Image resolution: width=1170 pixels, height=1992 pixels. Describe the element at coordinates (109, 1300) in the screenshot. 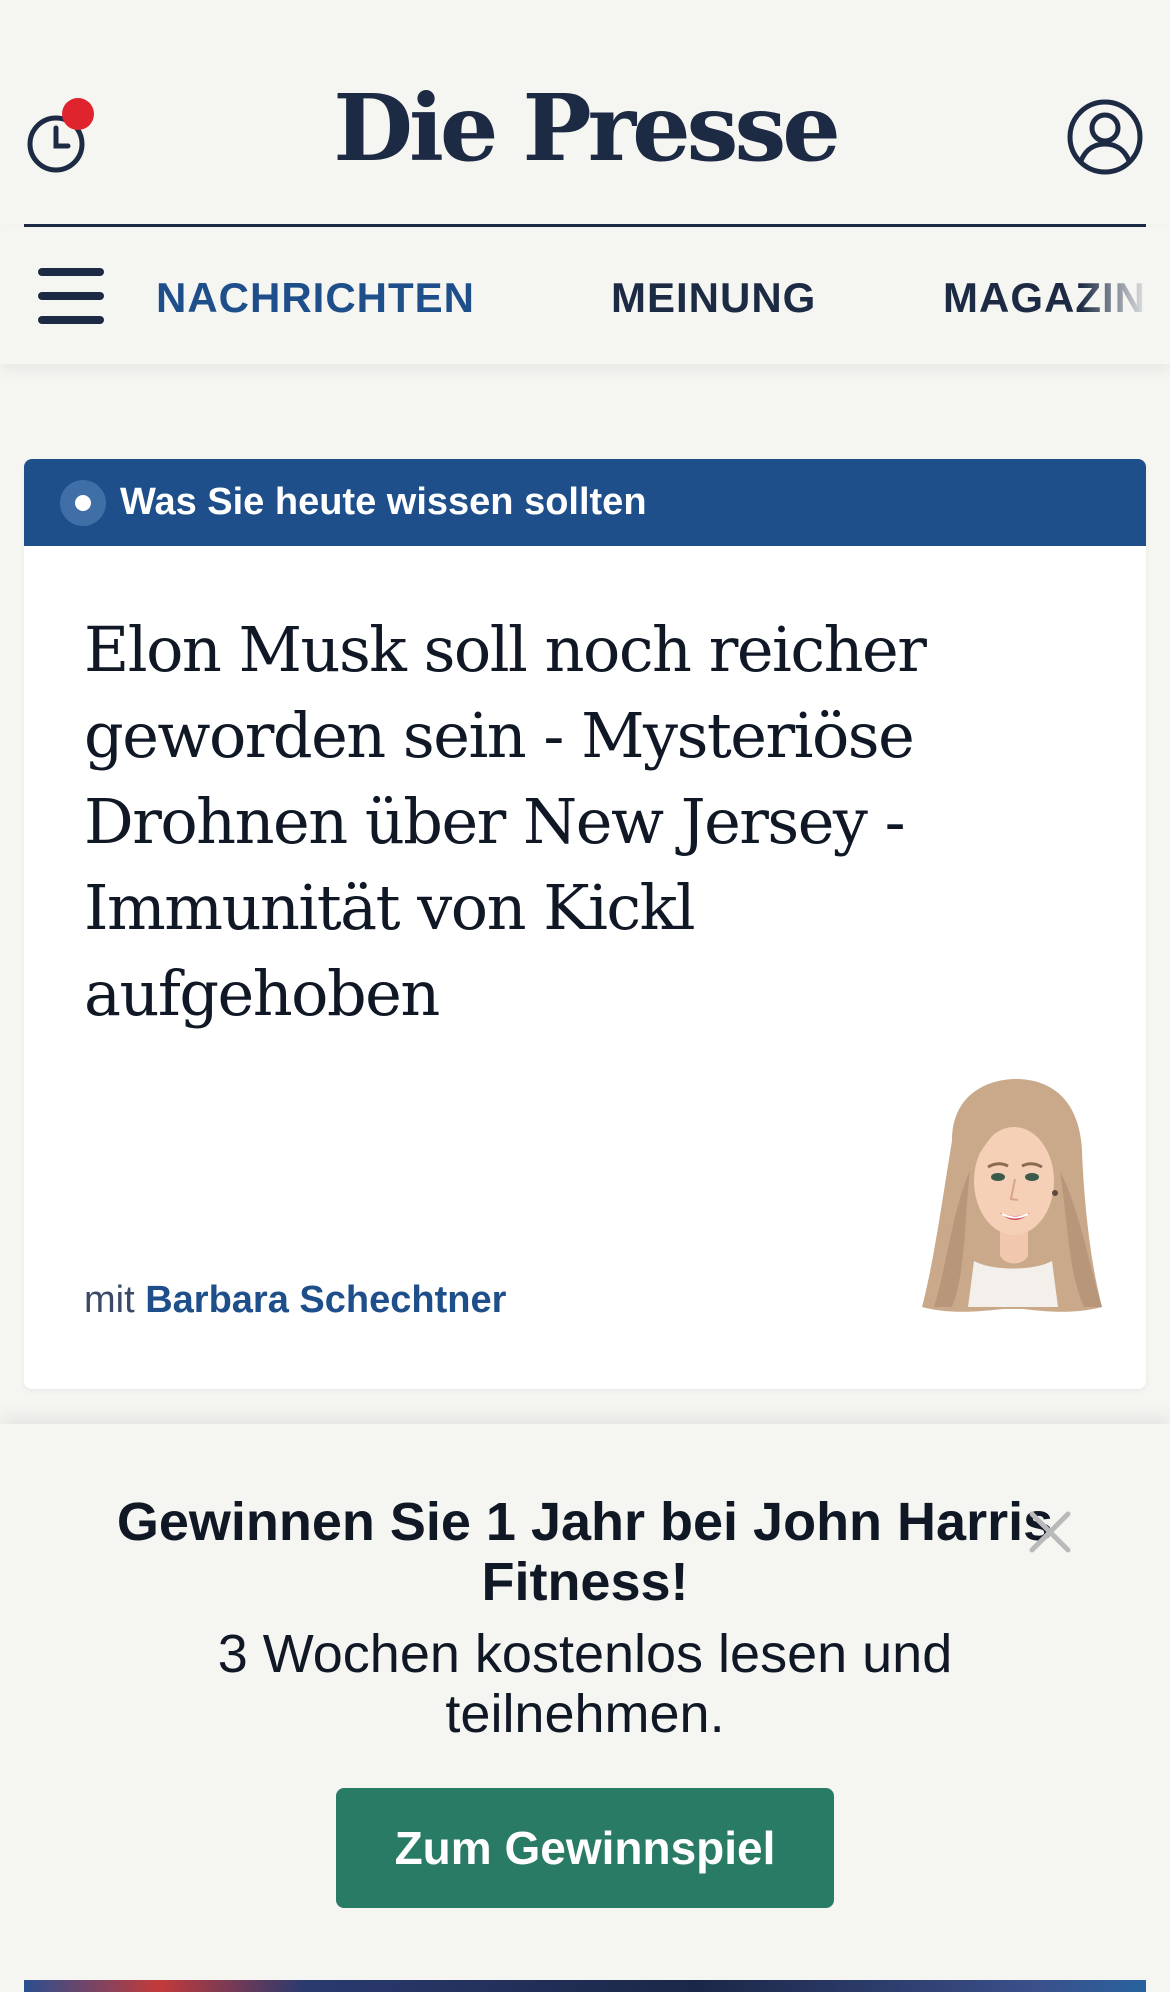

I see `byline-prefix: mit` at that location.